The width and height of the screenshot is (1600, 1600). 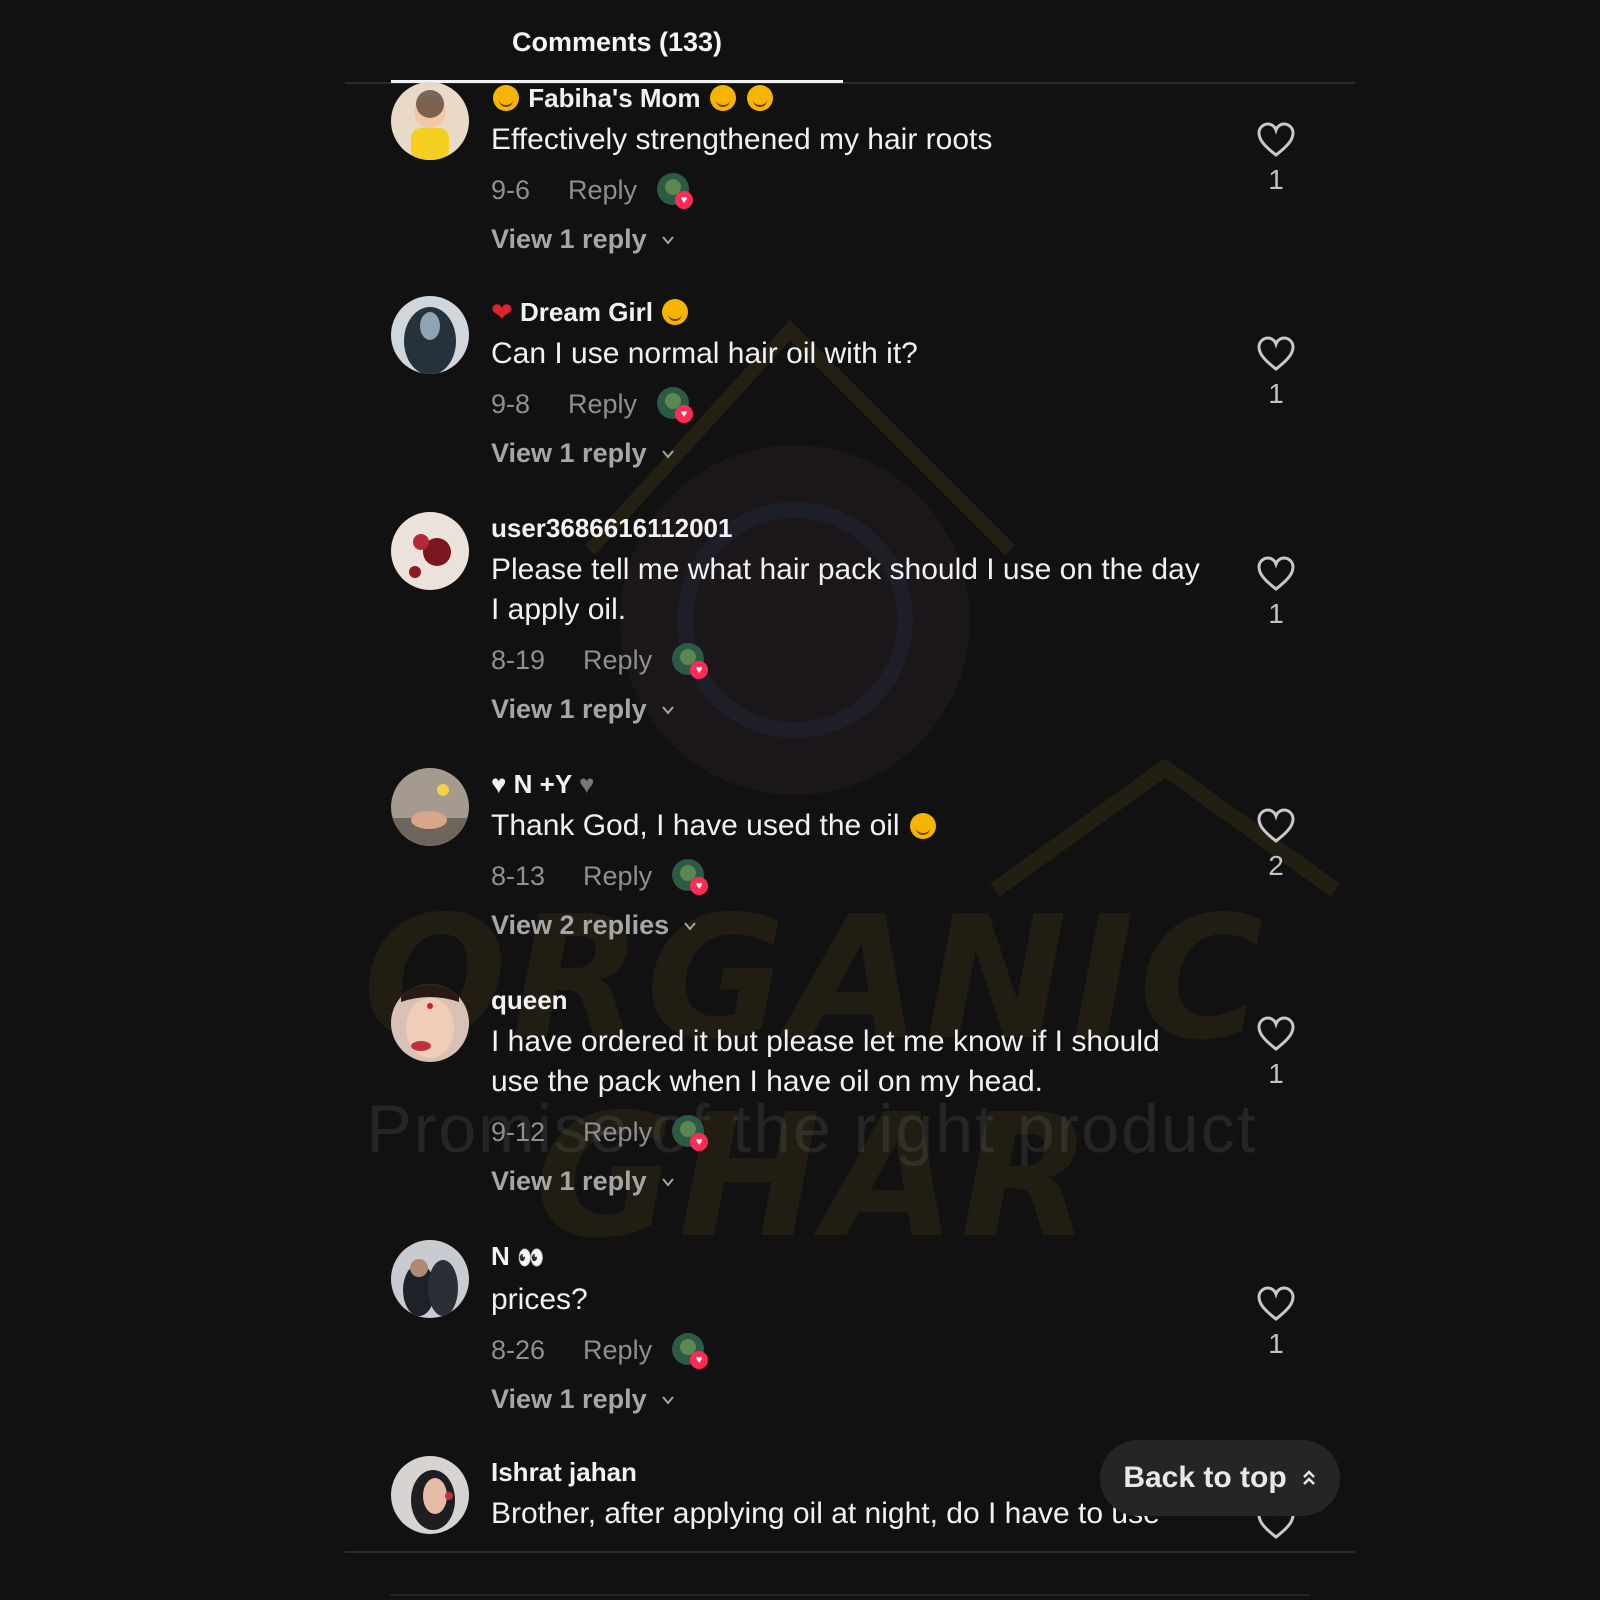 What do you see at coordinates (586, 784) in the screenshot?
I see `grey-heart-icon: ♥` at bounding box center [586, 784].